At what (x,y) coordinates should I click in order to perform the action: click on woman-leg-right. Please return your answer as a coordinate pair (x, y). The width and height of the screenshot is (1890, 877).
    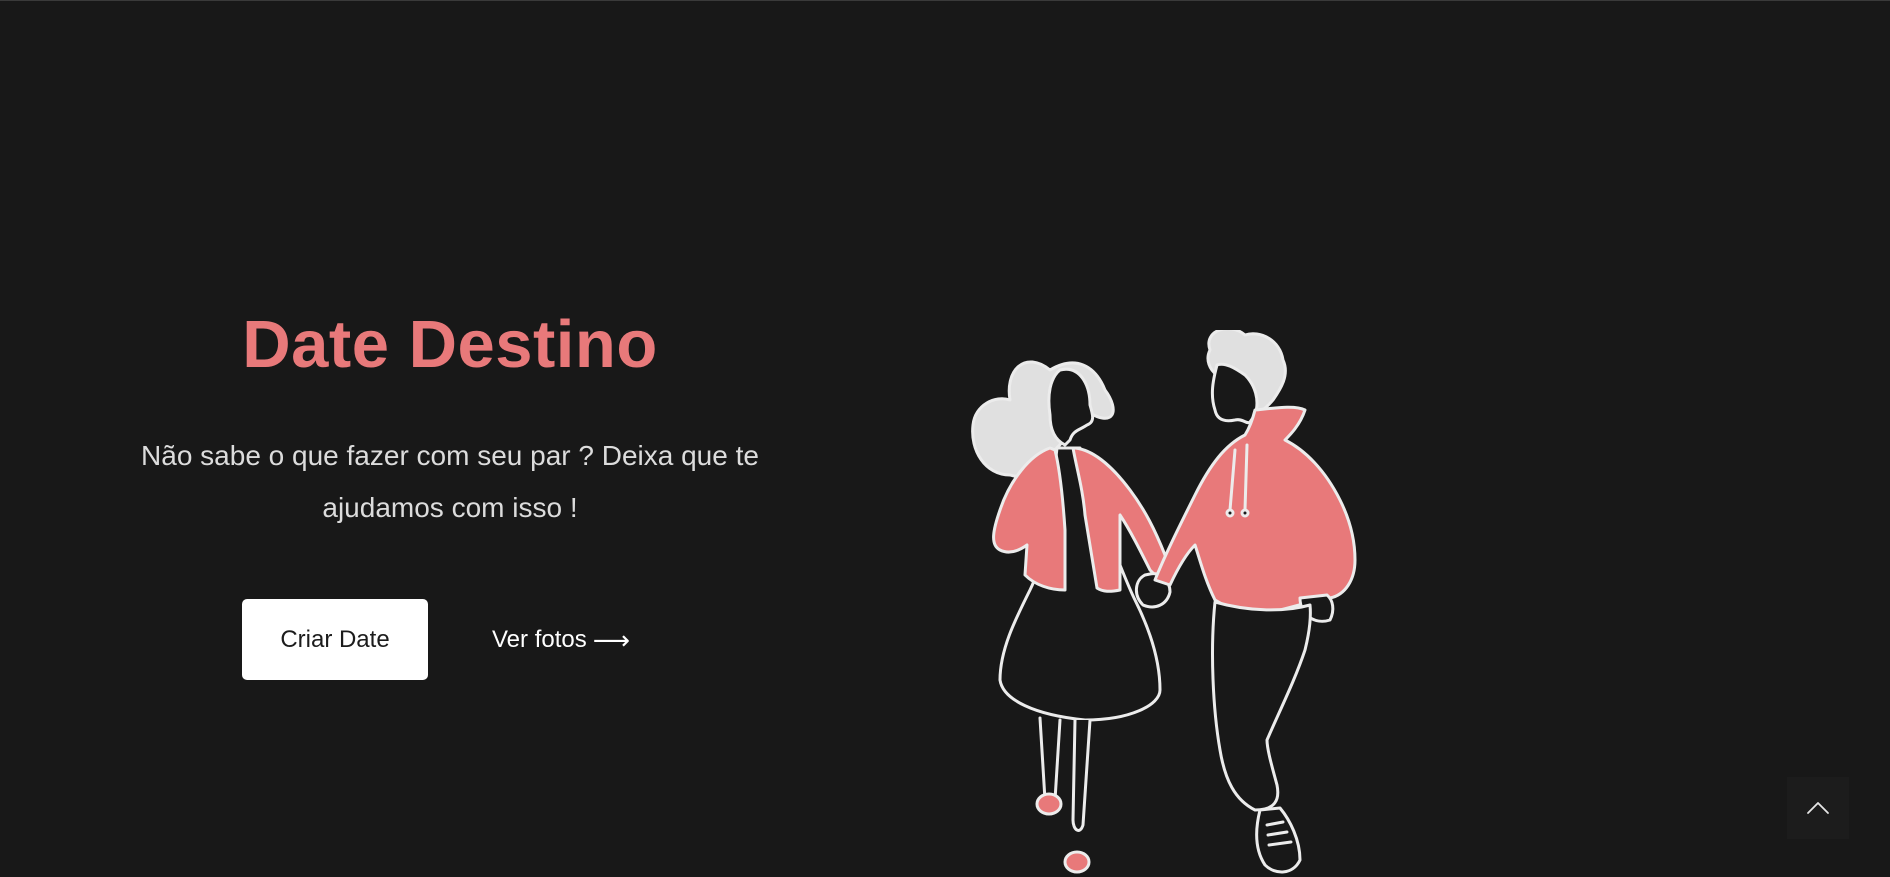
    Looking at the image, I should click on (1081, 775).